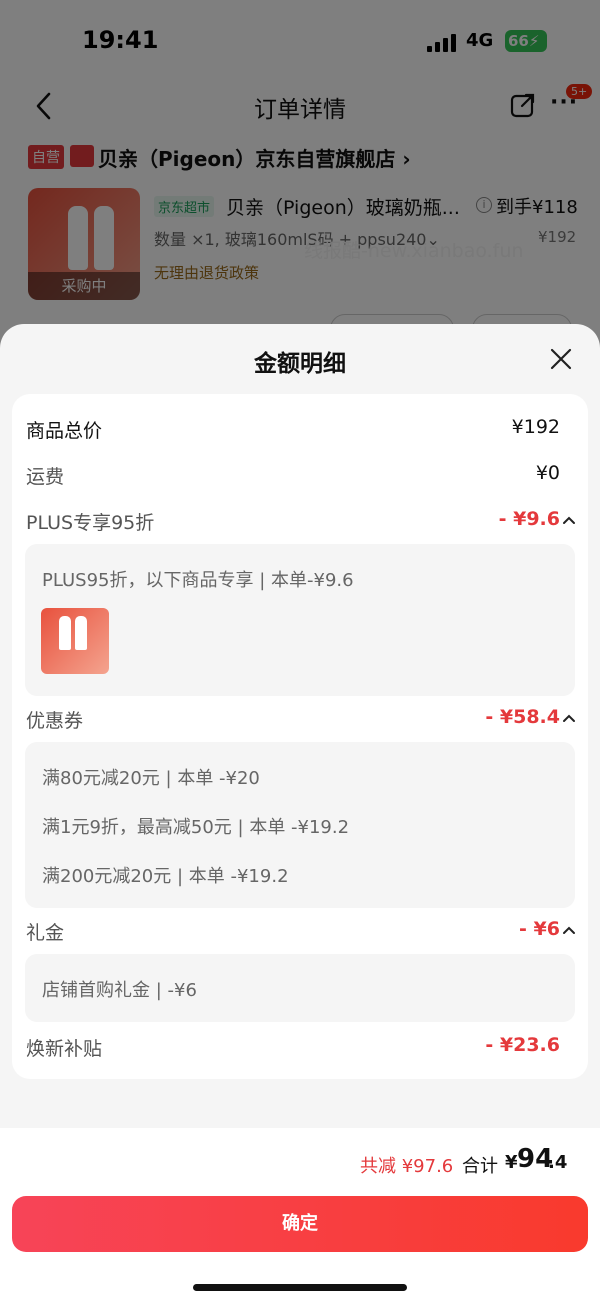 Image resolution: width=600 pixels, height=1300 pixels. Describe the element at coordinates (561, 359) in the screenshot. I see `close-icon` at that location.